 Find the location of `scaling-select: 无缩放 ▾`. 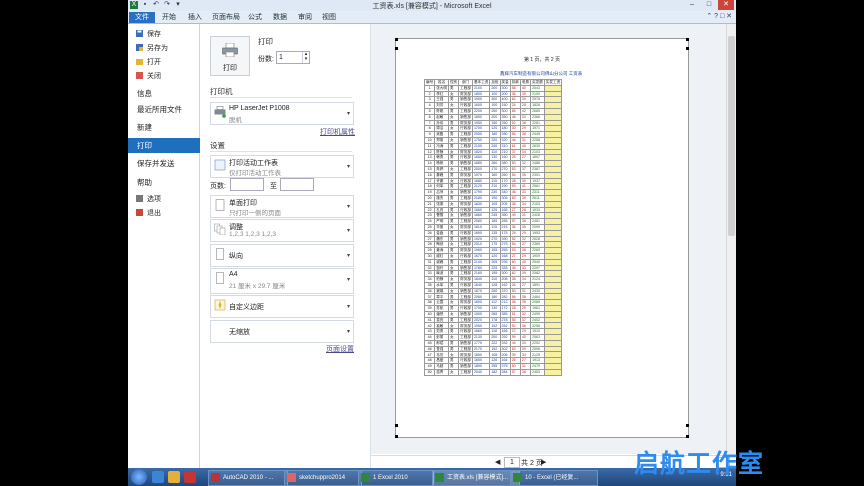

scaling-select: 无缩放 ▾ is located at coordinates (282, 331).